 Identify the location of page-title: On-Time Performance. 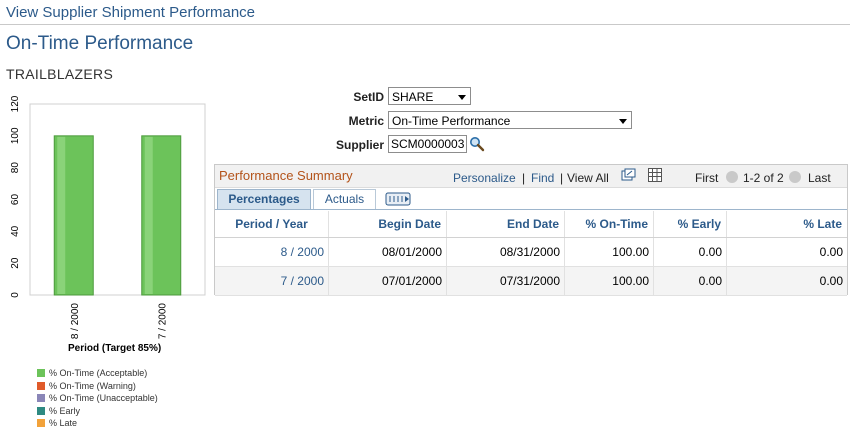
(100, 43).